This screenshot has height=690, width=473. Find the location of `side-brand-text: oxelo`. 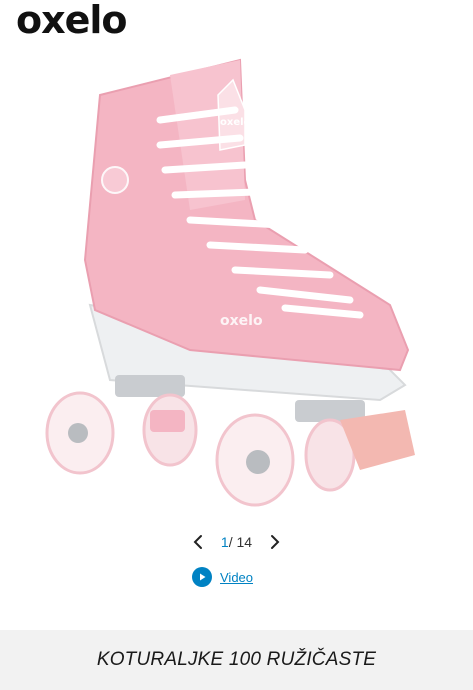

side-brand-text: oxelo is located at coordinates (241, 321).